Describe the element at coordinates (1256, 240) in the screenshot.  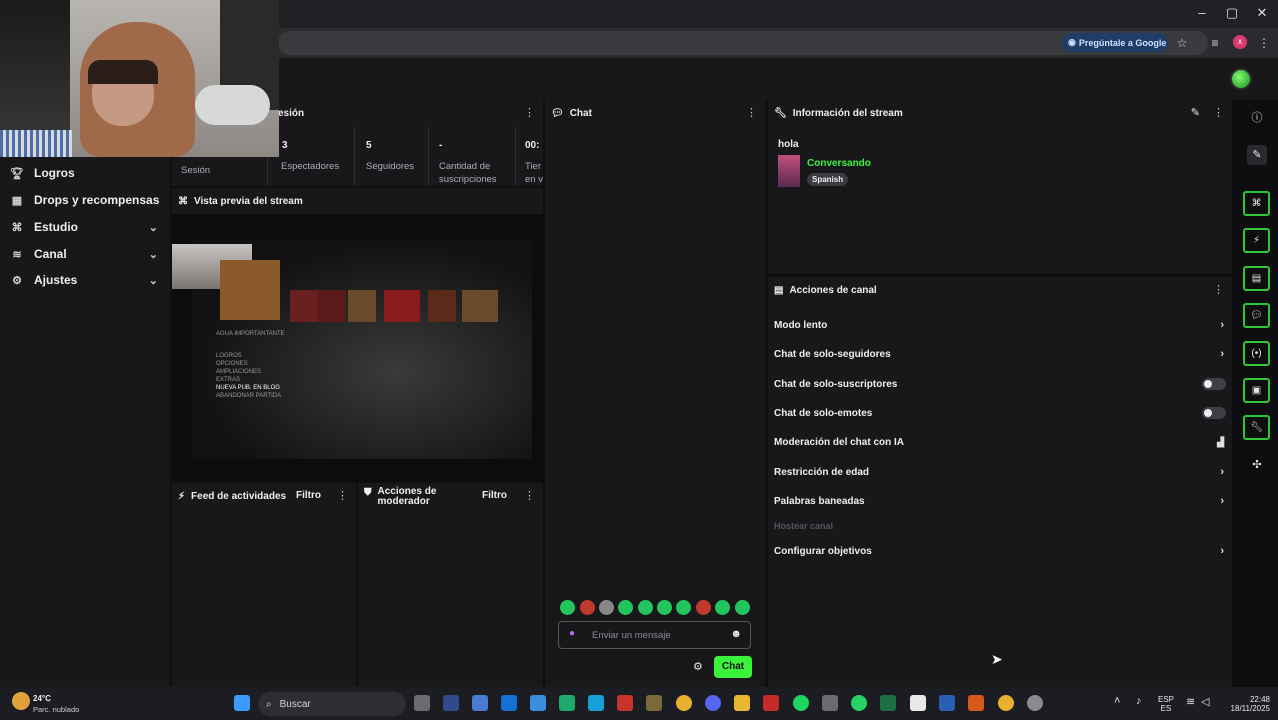
I see `lightning-icon: ⚡︎` at that location.